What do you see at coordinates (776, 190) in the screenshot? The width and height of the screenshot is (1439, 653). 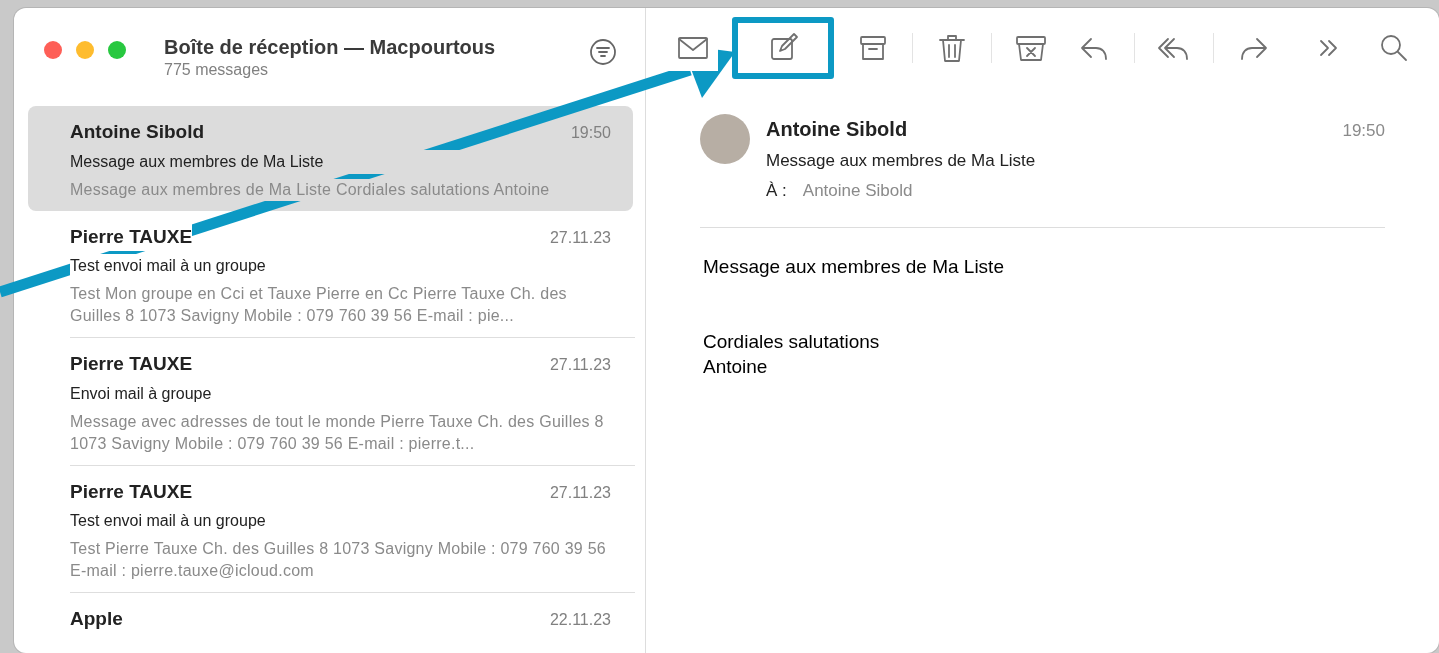 I see `recipient-label: À :` at bounding box center [776, 190].